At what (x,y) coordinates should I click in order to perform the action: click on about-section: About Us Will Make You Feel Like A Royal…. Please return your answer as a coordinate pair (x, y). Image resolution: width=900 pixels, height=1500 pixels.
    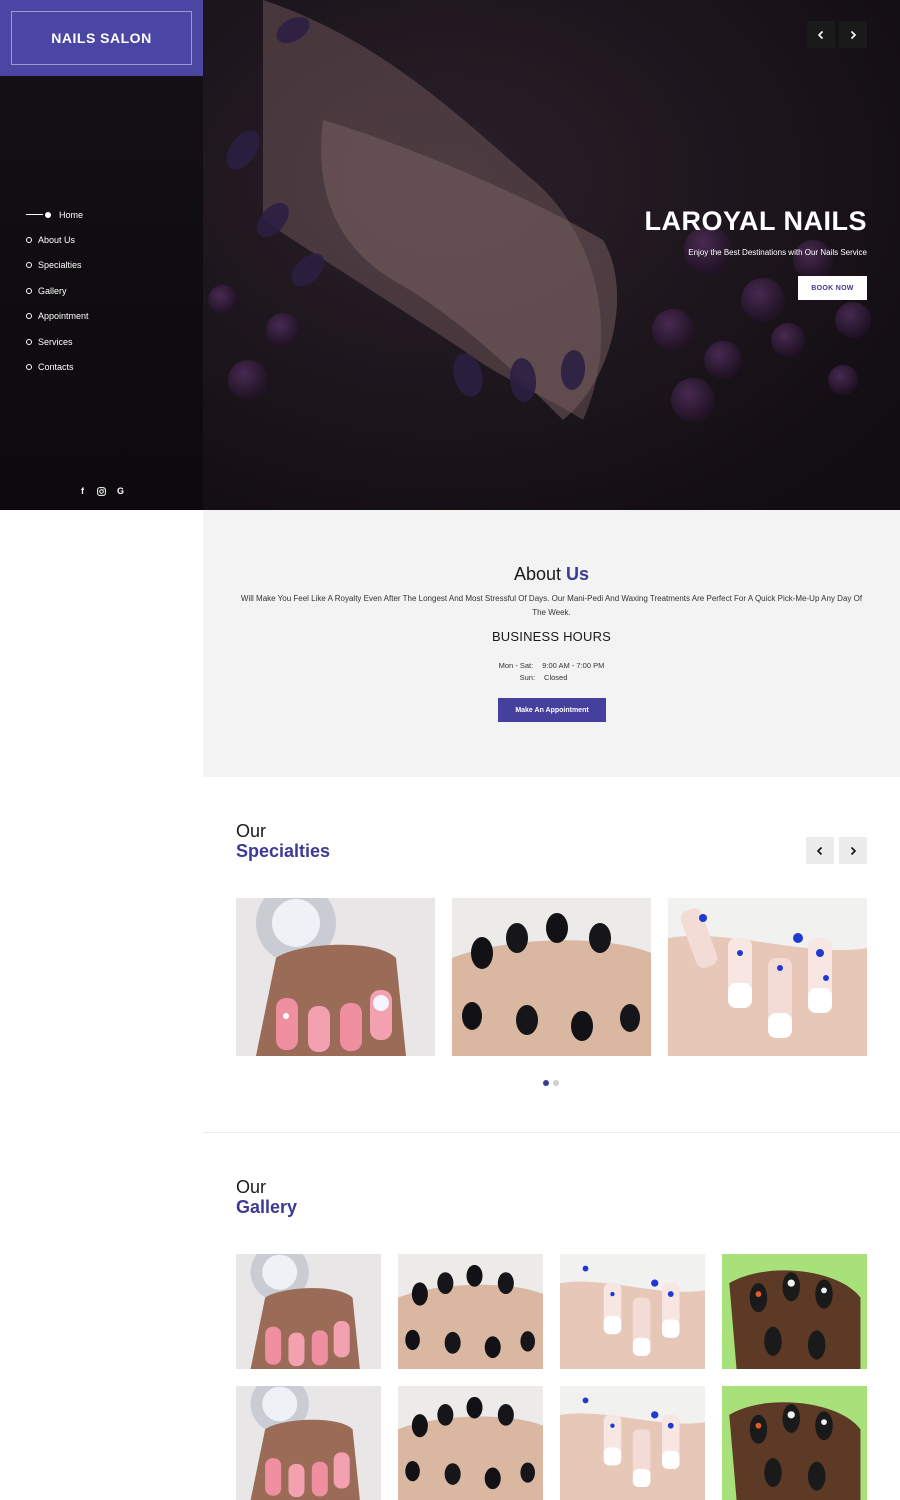
    Looking at the image, I should click on (551, 643).